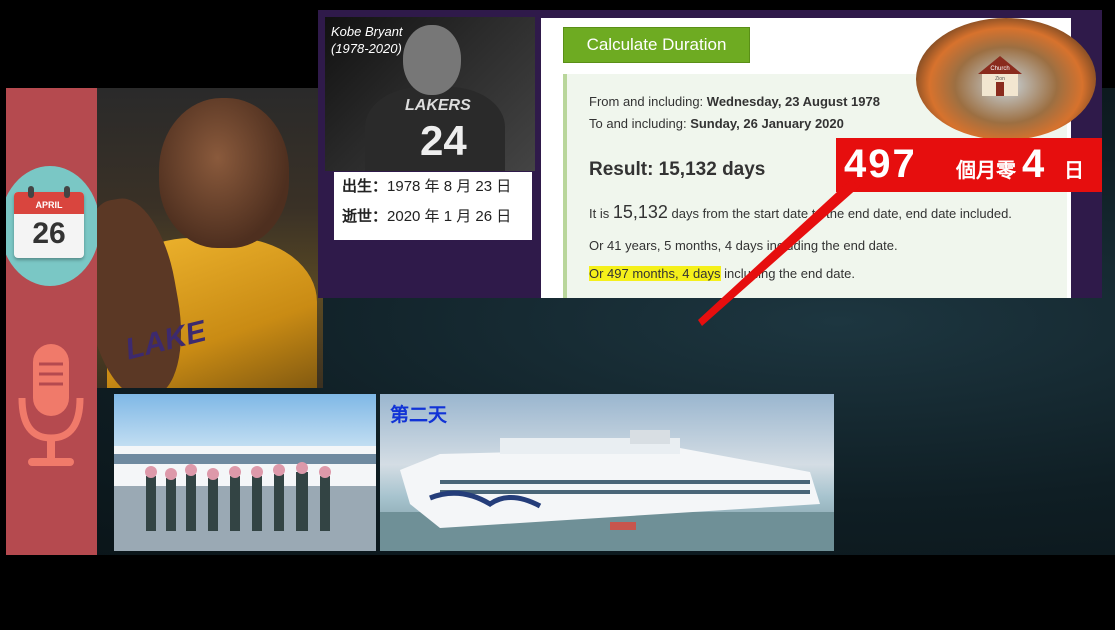  I want to click on died-row: 逝世：2020 年 1 月 26 日, so click(433, 217).